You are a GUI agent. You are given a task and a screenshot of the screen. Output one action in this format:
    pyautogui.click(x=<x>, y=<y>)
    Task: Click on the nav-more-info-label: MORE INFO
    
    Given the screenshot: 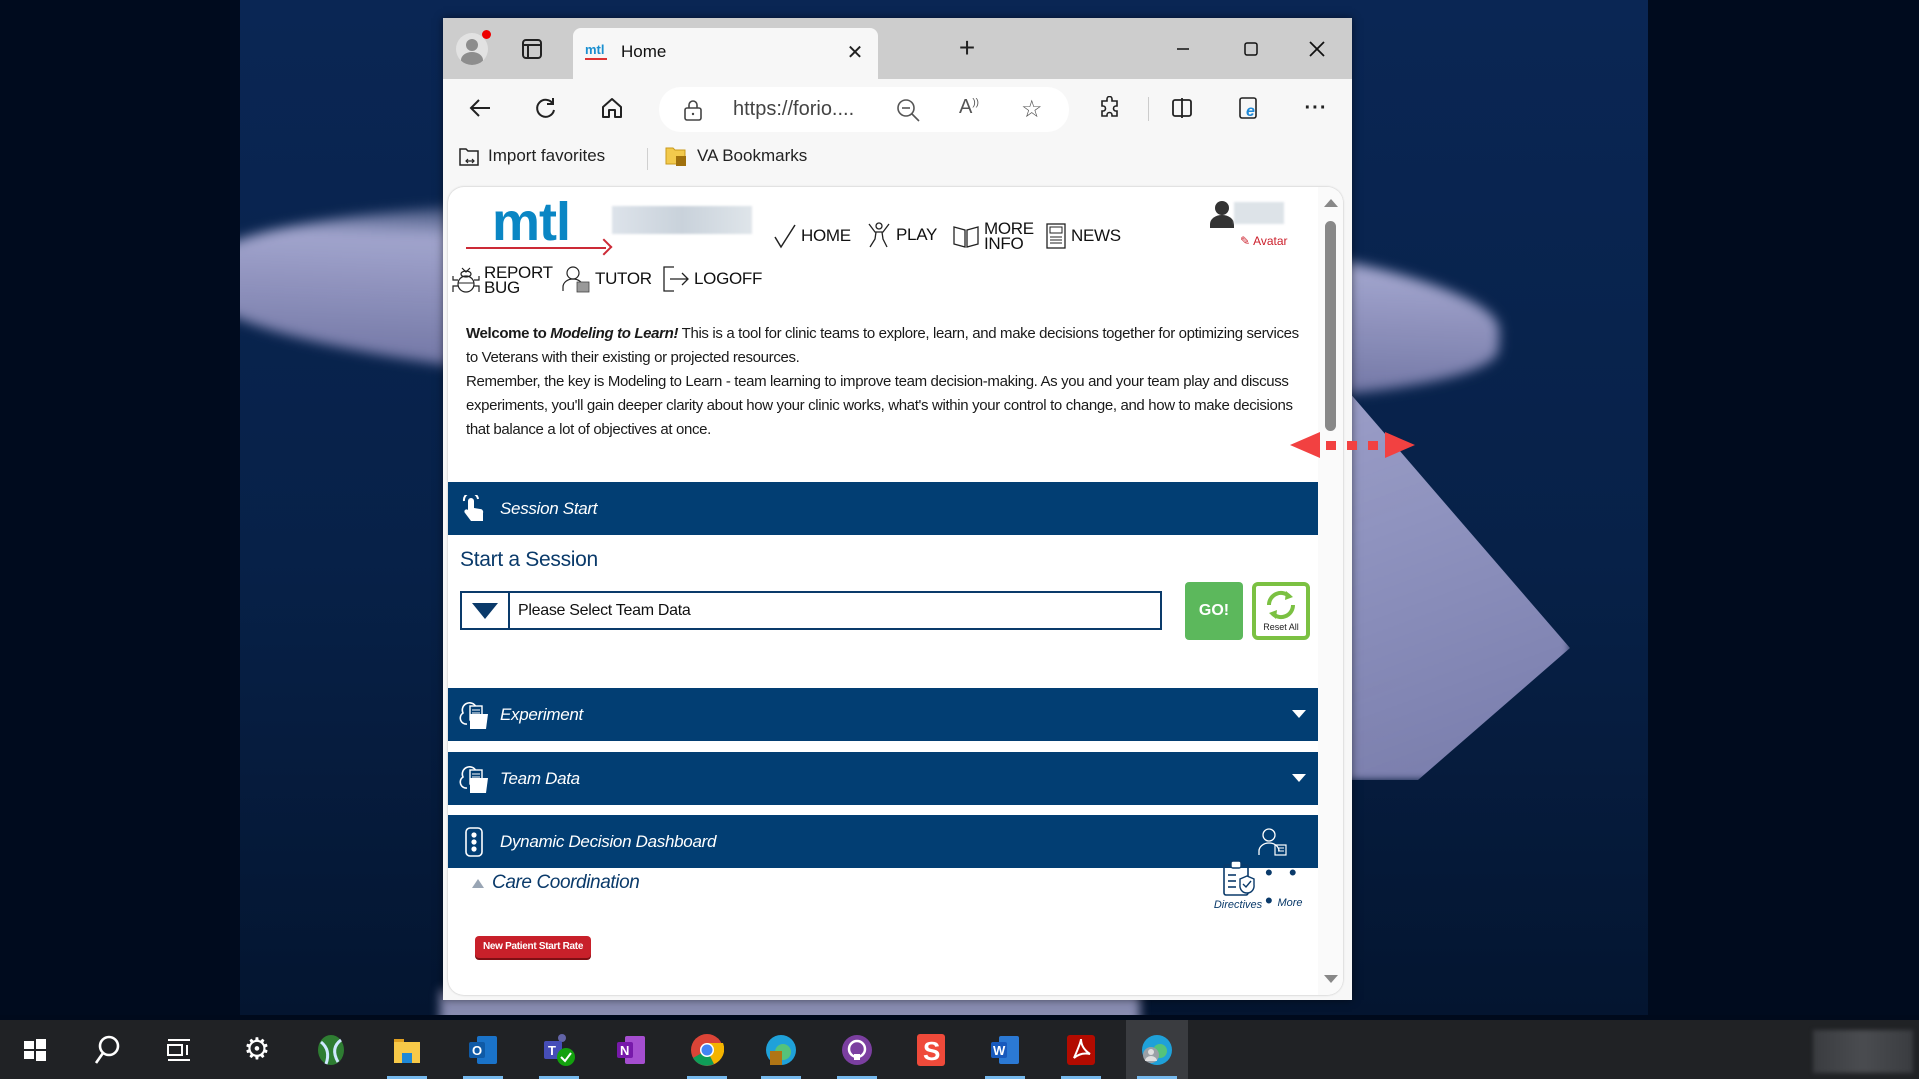 What is the action you would take?
    pyautogui.click(x=1009, y=236)
    